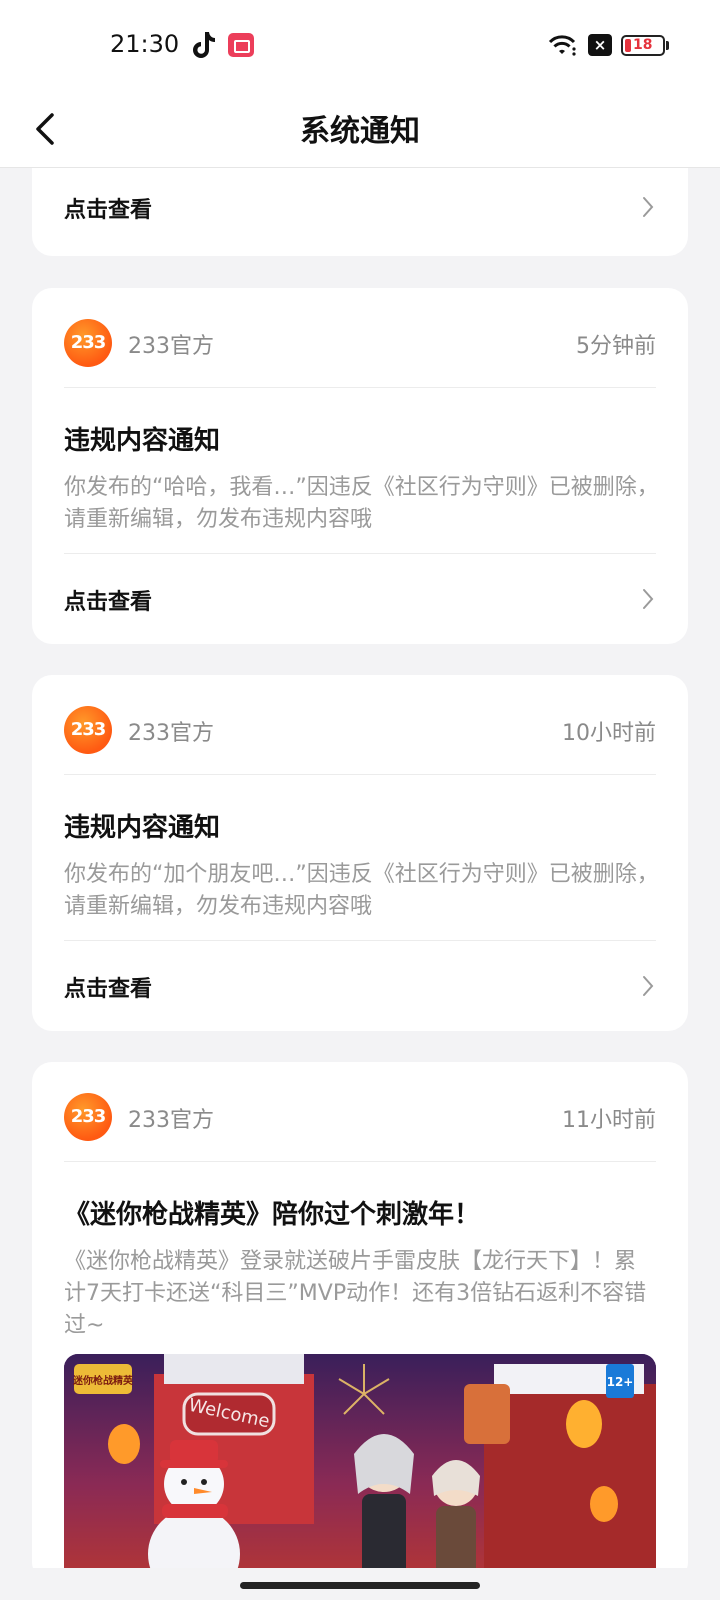 This screenshot has height=1600, width=720. I want to click on age-rating-badge: 12+, so click(620, 1382).